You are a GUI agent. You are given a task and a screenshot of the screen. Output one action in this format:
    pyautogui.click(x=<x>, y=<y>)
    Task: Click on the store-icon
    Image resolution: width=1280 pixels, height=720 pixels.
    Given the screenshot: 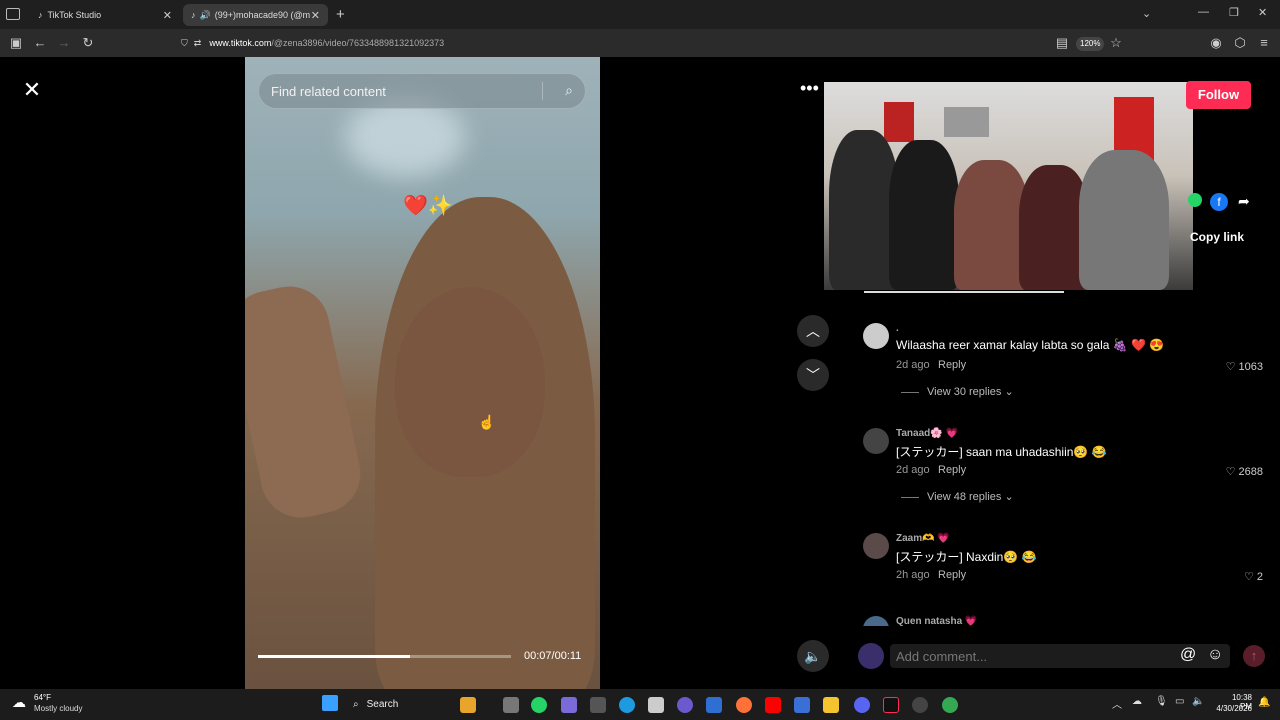 What is the action you would take?
    pyautogui.click(x=656, y=705)
    